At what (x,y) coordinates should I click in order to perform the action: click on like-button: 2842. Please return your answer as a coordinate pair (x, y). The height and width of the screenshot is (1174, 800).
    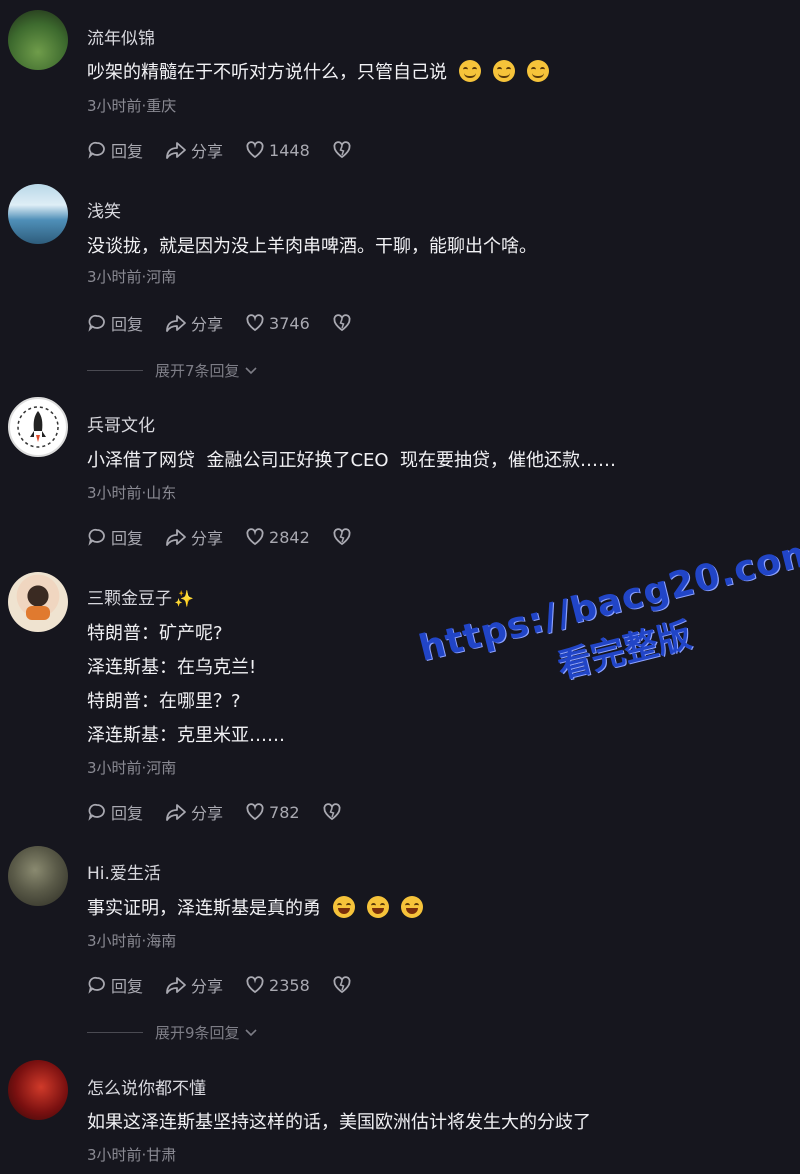
    Looking at the image, I should click on (277, 537).